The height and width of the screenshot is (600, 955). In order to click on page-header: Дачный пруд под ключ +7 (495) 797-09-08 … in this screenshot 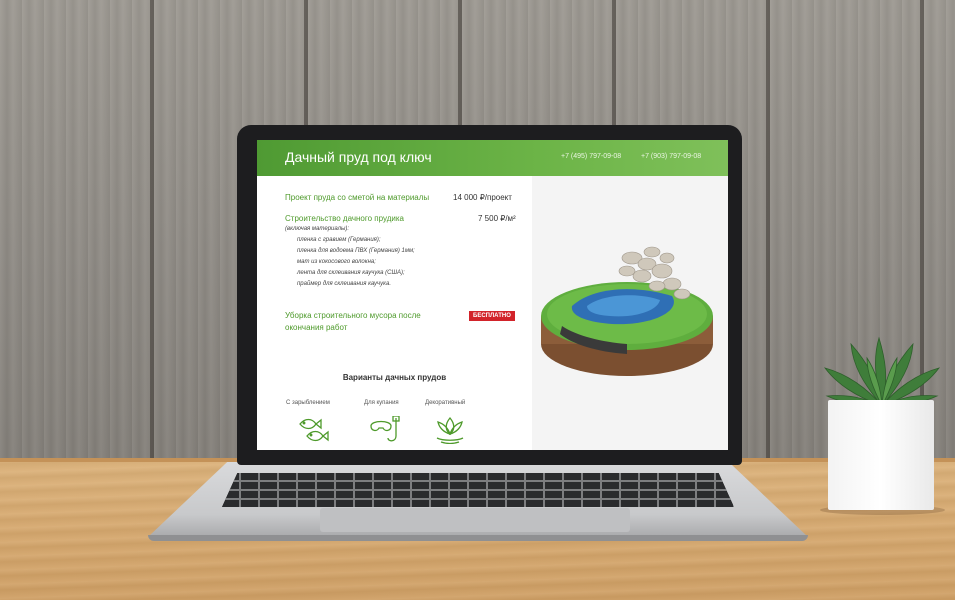, I will do `click(492, 158)`.